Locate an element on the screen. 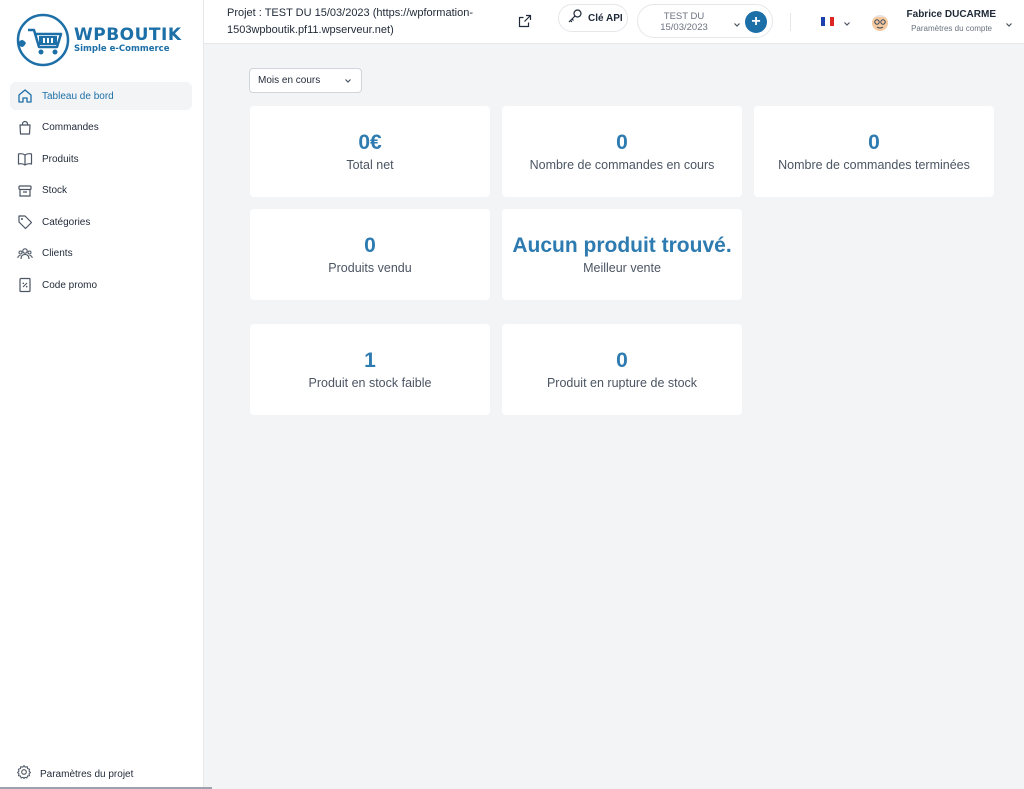 The height and width of the screenshot is (789, 1024). project-selector-value: TEST DU 15/03/2023 is located at coordinates (684, 22).